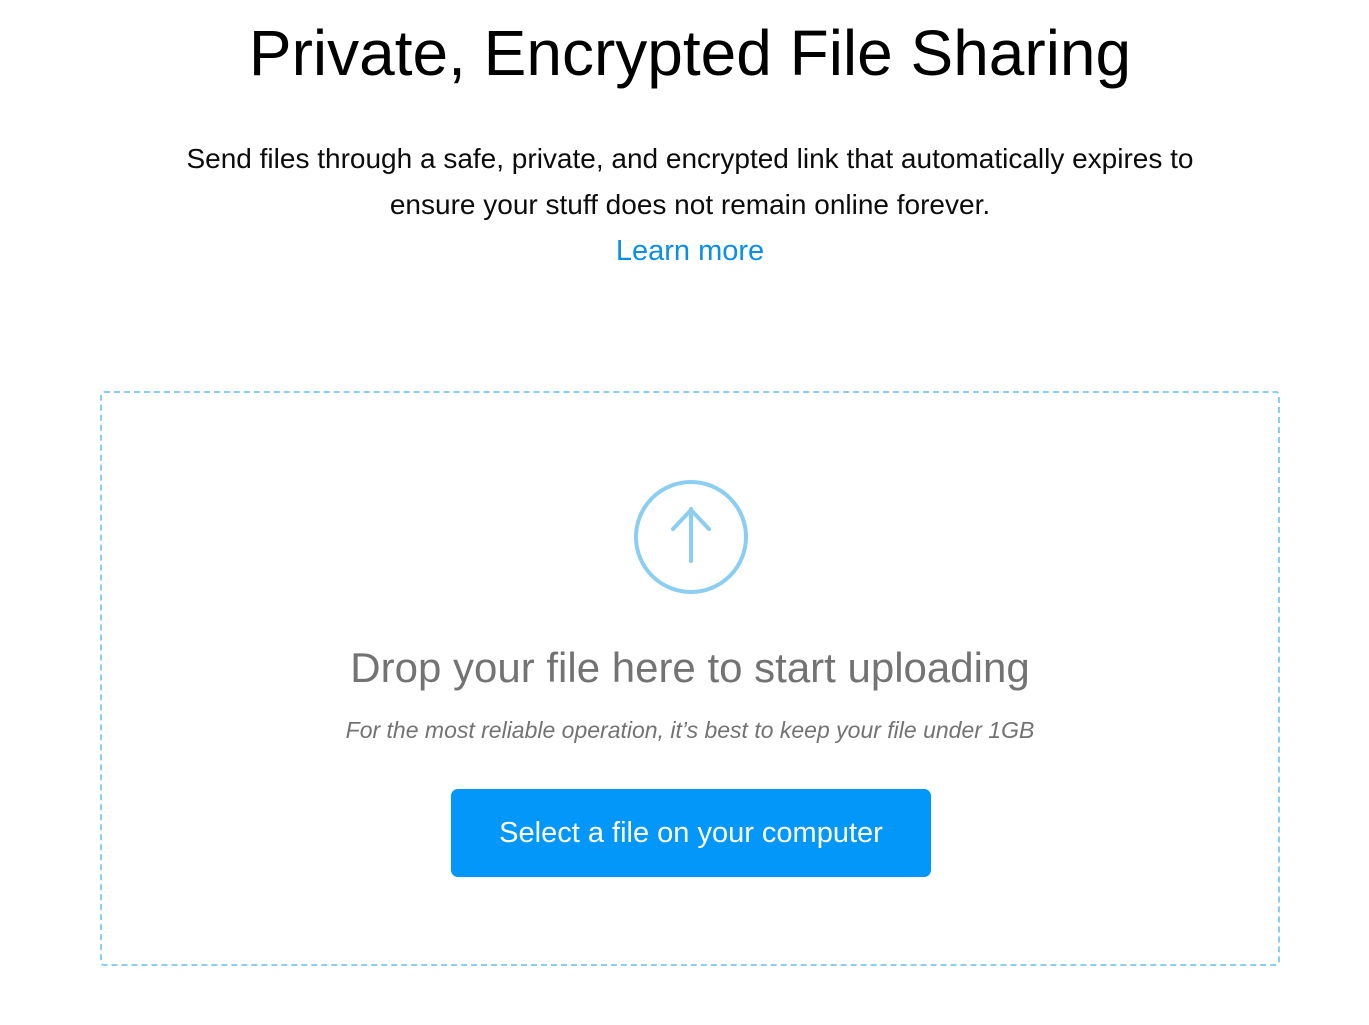  Describe the element at coordinates (691, 537) in the screenshot. I see `upload-arrow-icon` at that location.